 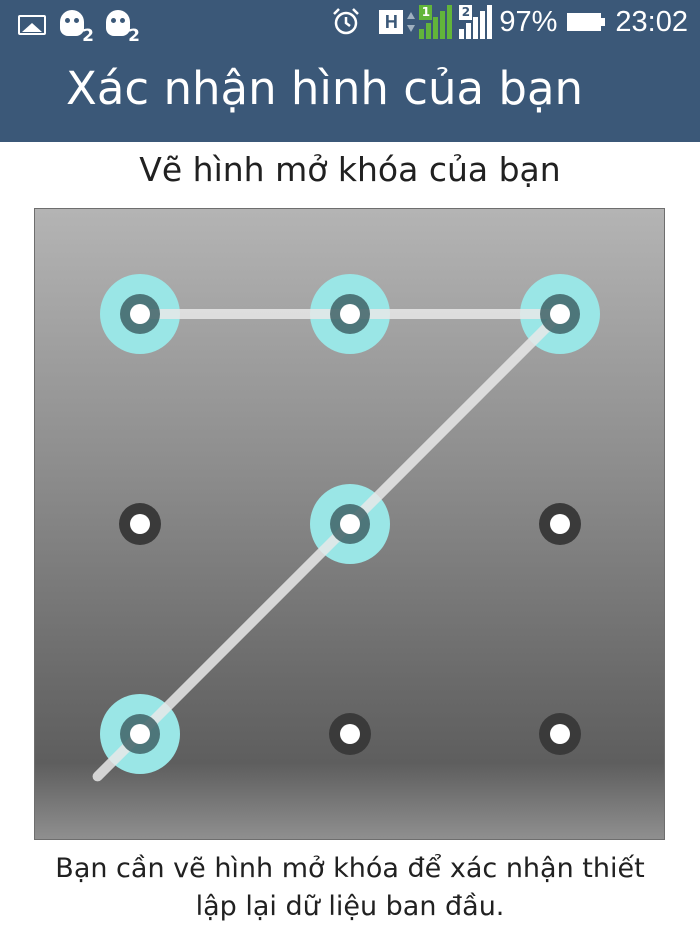 I want to click on sim1-label: 1, so click(x=426, y=12).